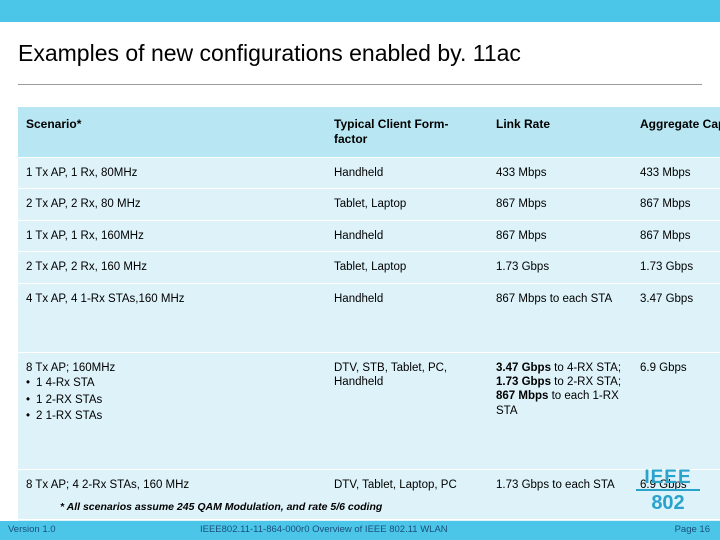 The image size is (720, 540). Describe the element at coordinates (172, 318) in the screenshot. I see `cell-scenario: 4 Tx AP, 4 1-Rx STAs,160 MHz` at that location.